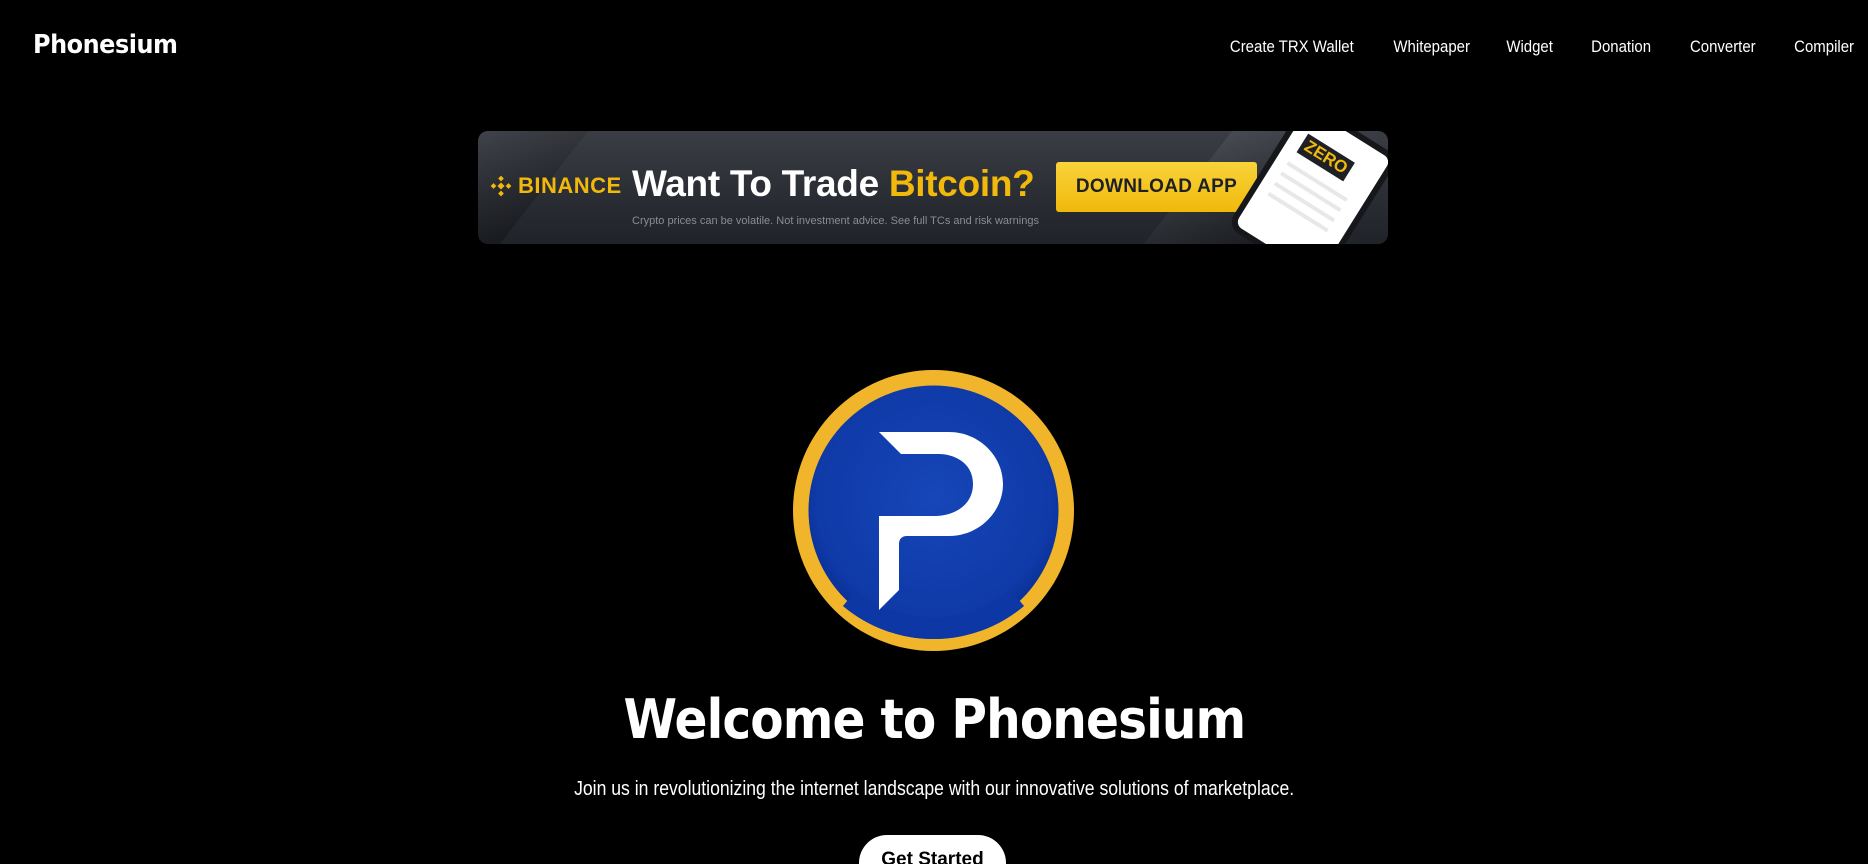 This screenshot has height=864, width=1868. What do you see at coordinates (501, 186) in the screenshot?
I see `binance-logo-icon` at bounding box center [501, 186].